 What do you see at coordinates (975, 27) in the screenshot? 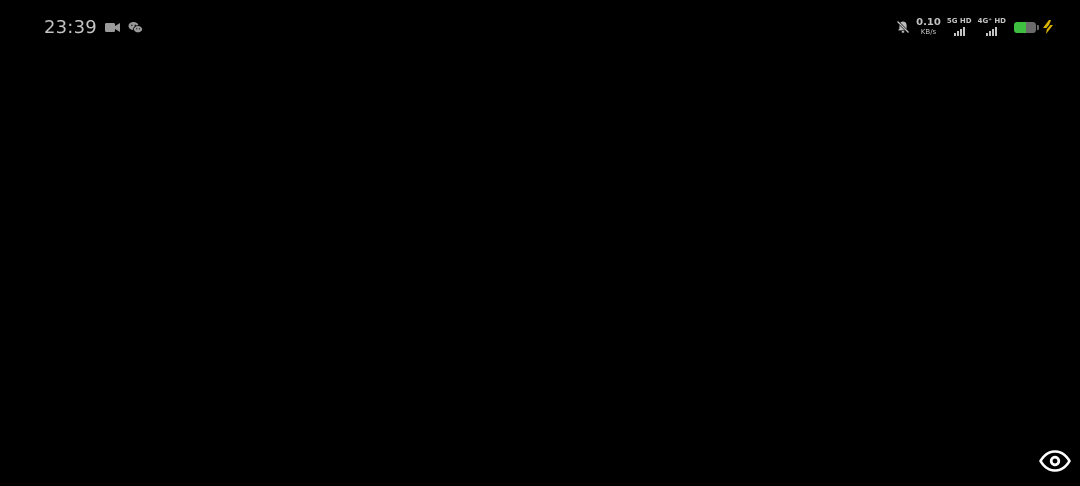
I see `status-bar-right: 0.10 KB/s 5G HD 4G⁺ HD` at bounding box center [975, 27].